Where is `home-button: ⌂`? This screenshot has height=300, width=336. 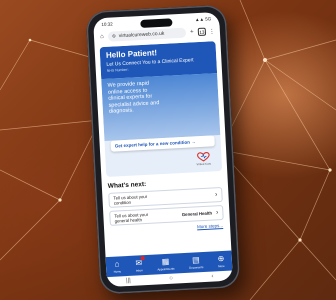 home-button: ⌂ is located at coordinates (102, 37).